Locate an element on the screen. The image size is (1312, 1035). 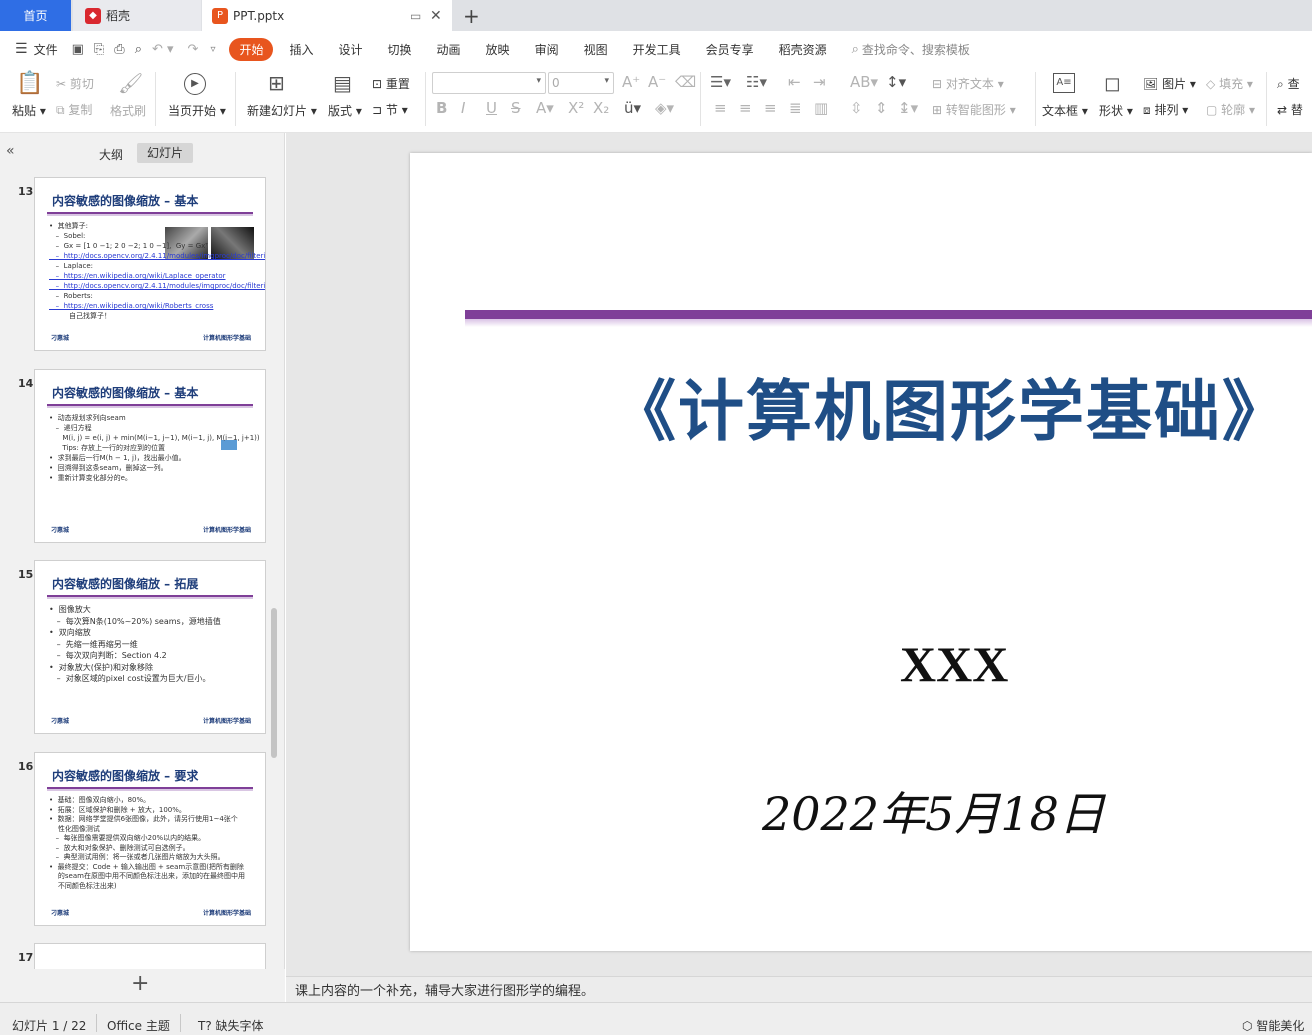
align-center-icon: ≡ is located at coordinates (745, 108).